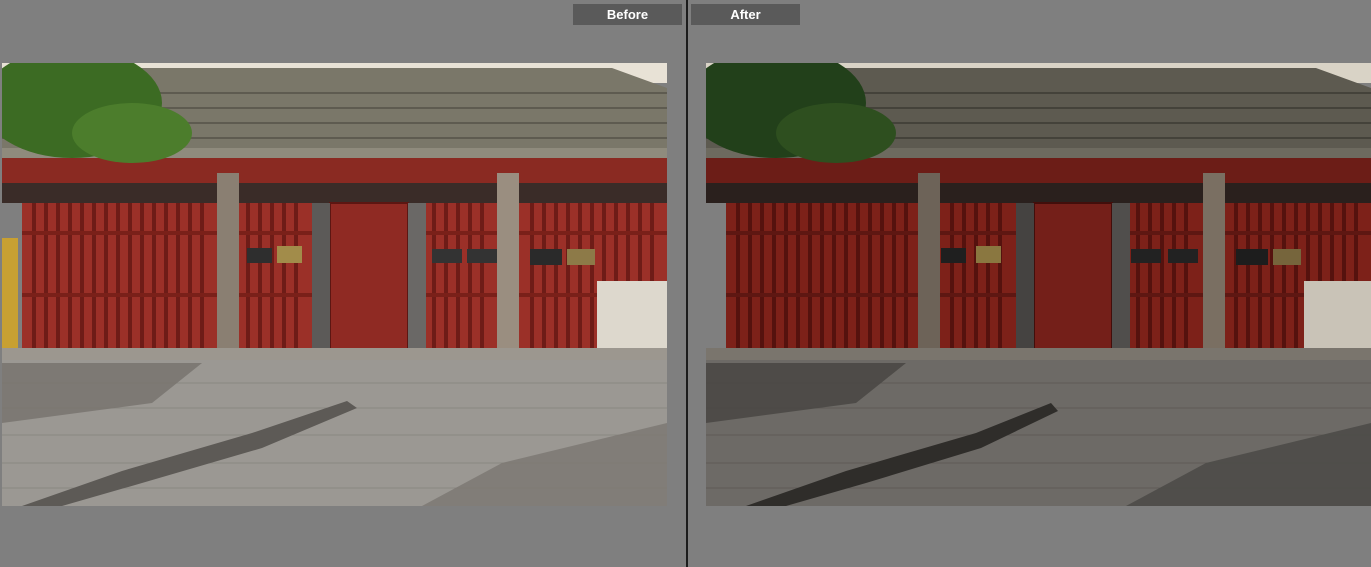  What do you see at coordinates (745, 14) in the screenshot?
I see `after-label: After` at bounding box center [745, 14].